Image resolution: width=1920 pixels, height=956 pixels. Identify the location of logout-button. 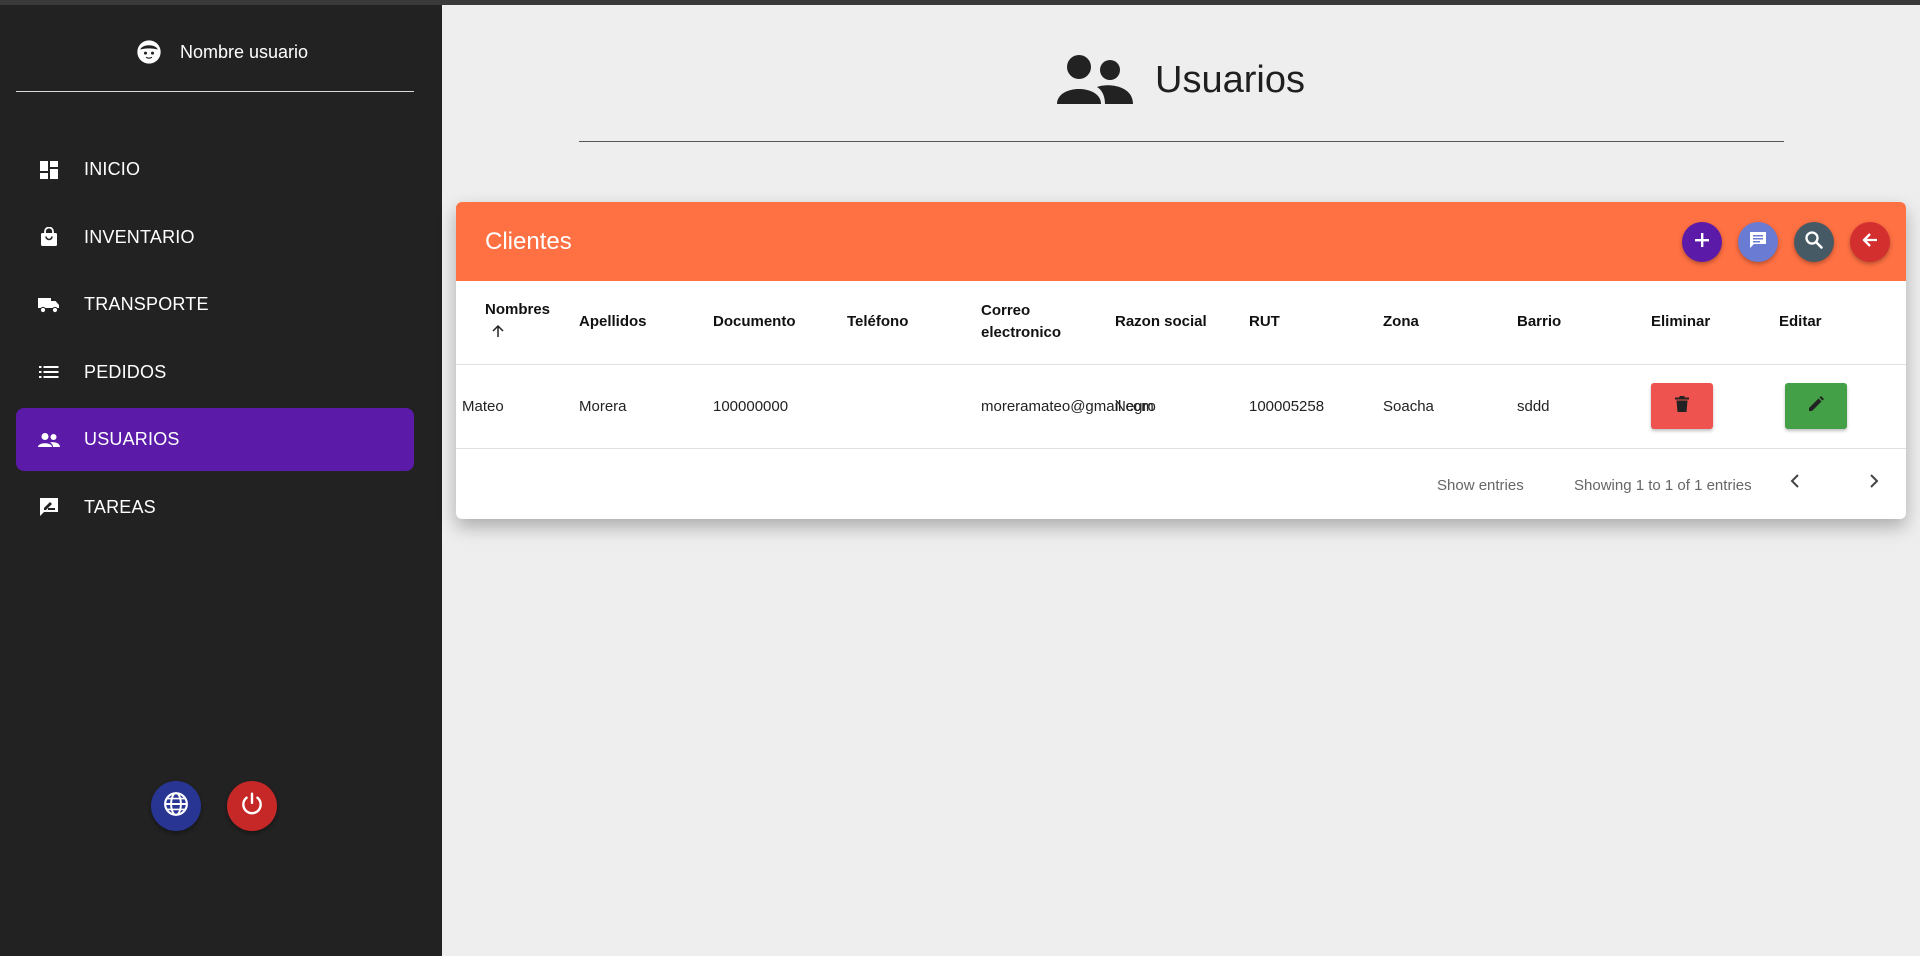
(252, 806).